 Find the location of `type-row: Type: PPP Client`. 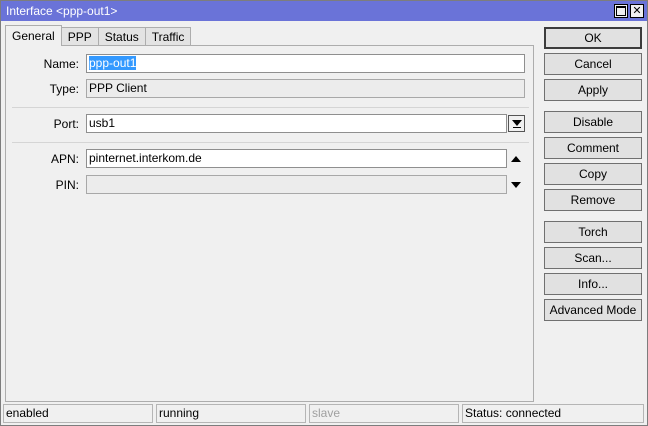

type-row: Type: PPP Client is located at coordinates (270, 89).